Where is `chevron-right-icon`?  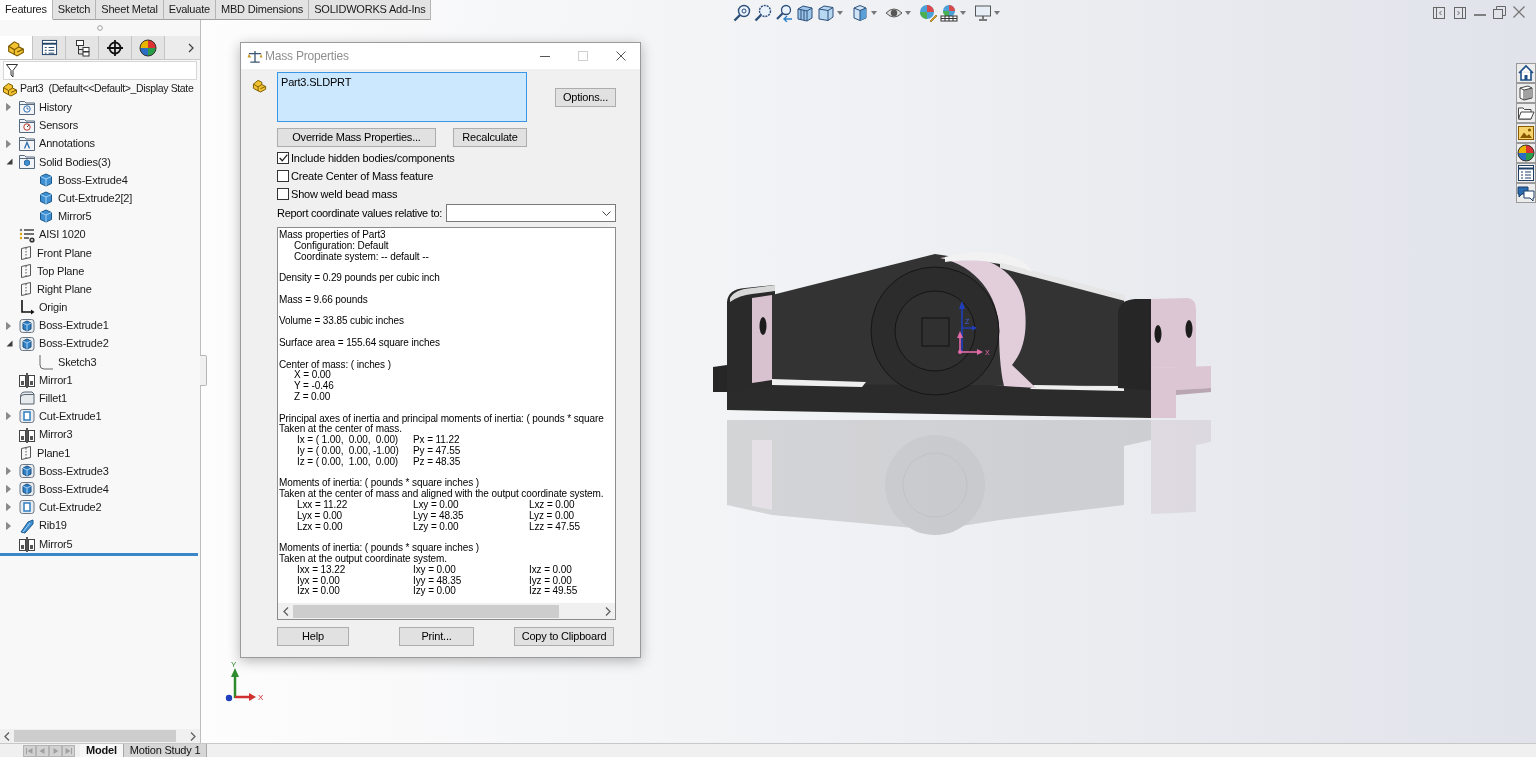
chevron-right-icon is located at coordinates (191, 47).